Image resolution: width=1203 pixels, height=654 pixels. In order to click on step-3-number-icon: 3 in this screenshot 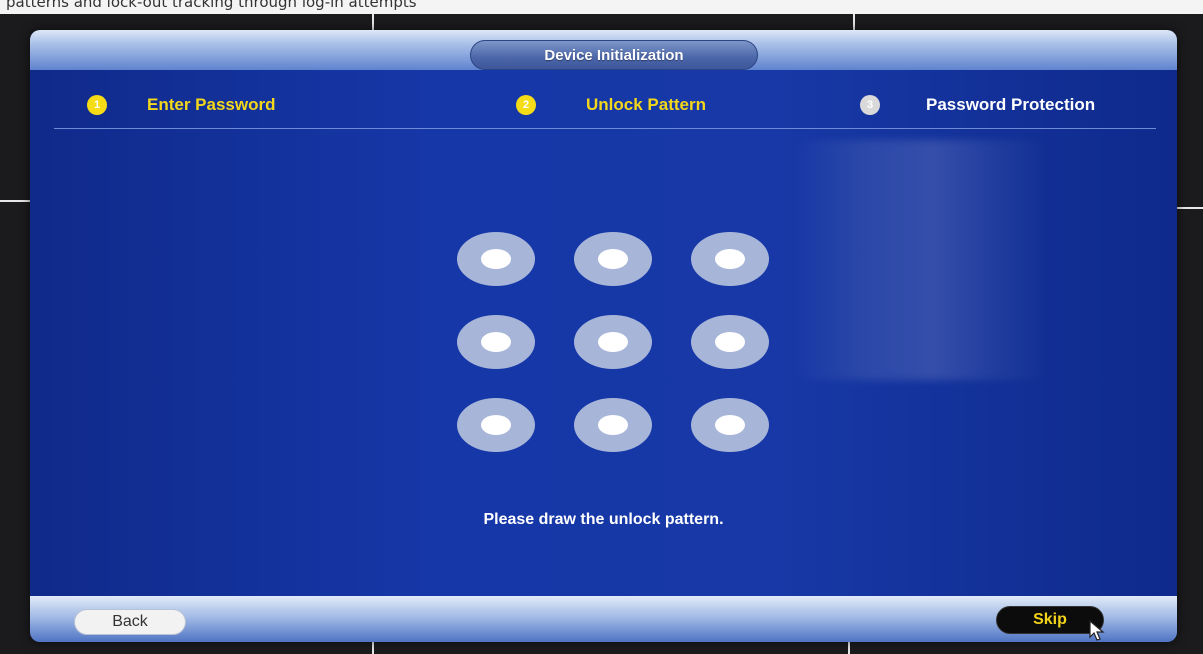, I will do `click(870, 105)`.